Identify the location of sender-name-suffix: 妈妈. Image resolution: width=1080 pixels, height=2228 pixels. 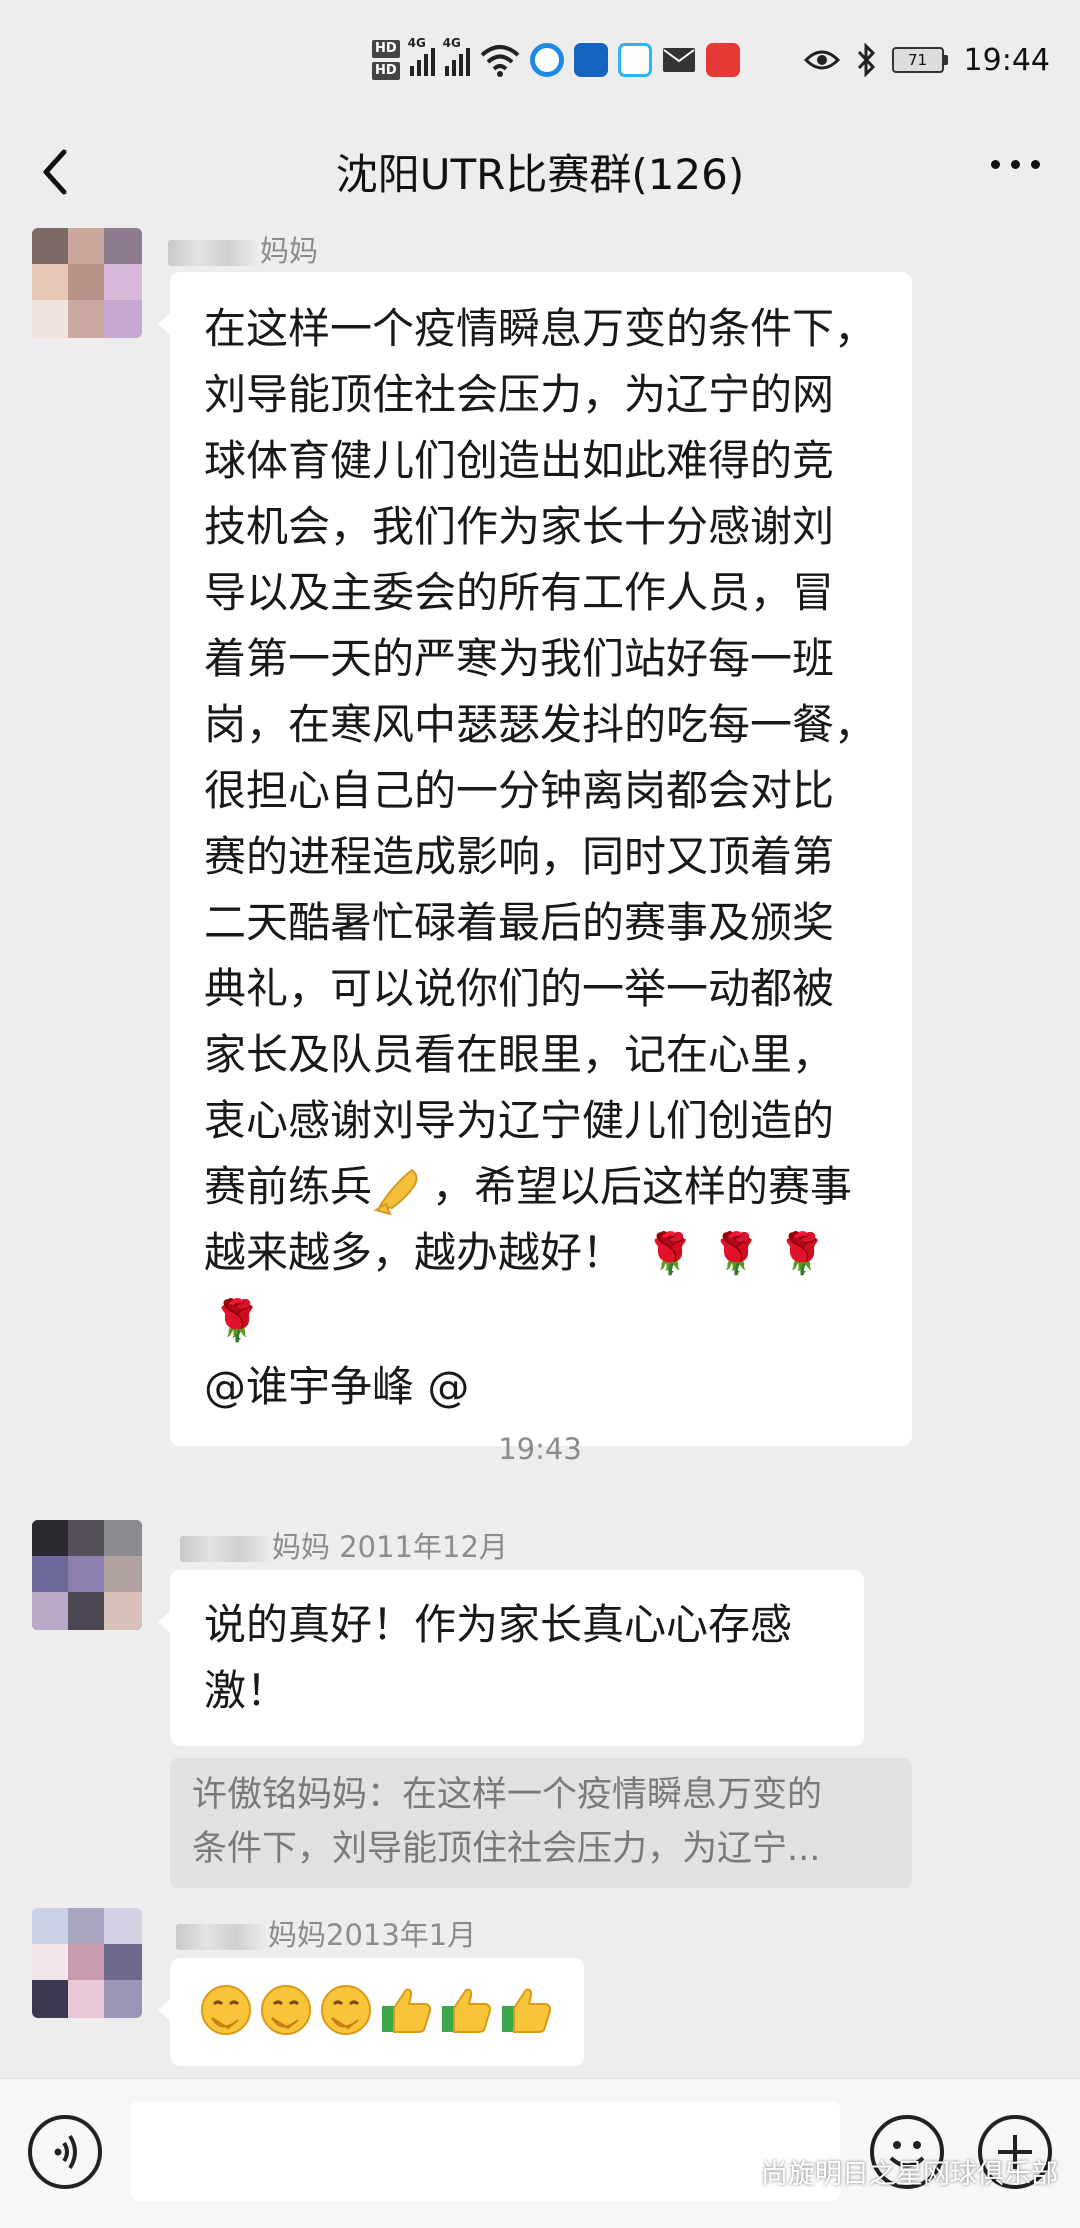
(289, 251).